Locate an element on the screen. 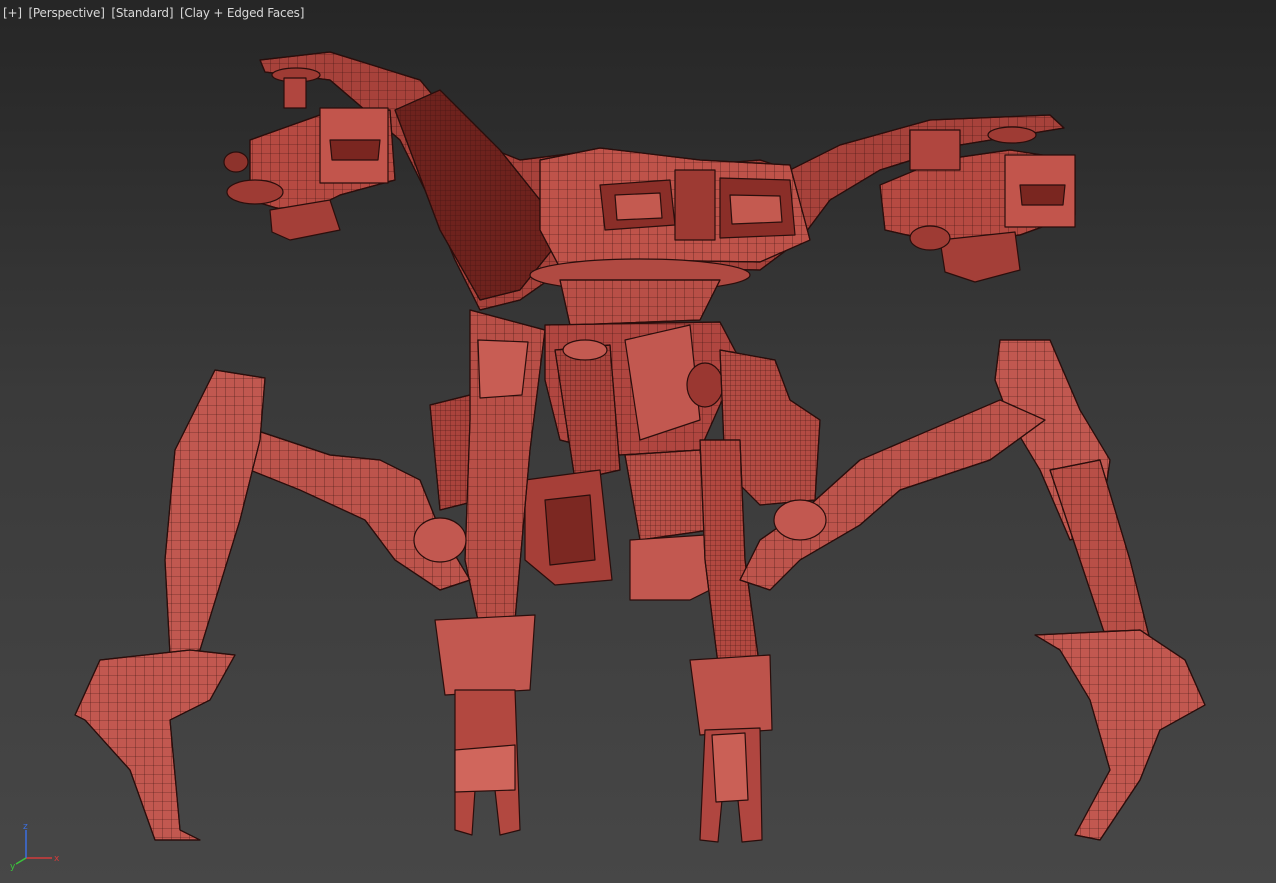 Image resolution: width=1276 pixels, height=883 pixels. axis-tripod-gizmo: x z y is located at coordinates (35, 847).